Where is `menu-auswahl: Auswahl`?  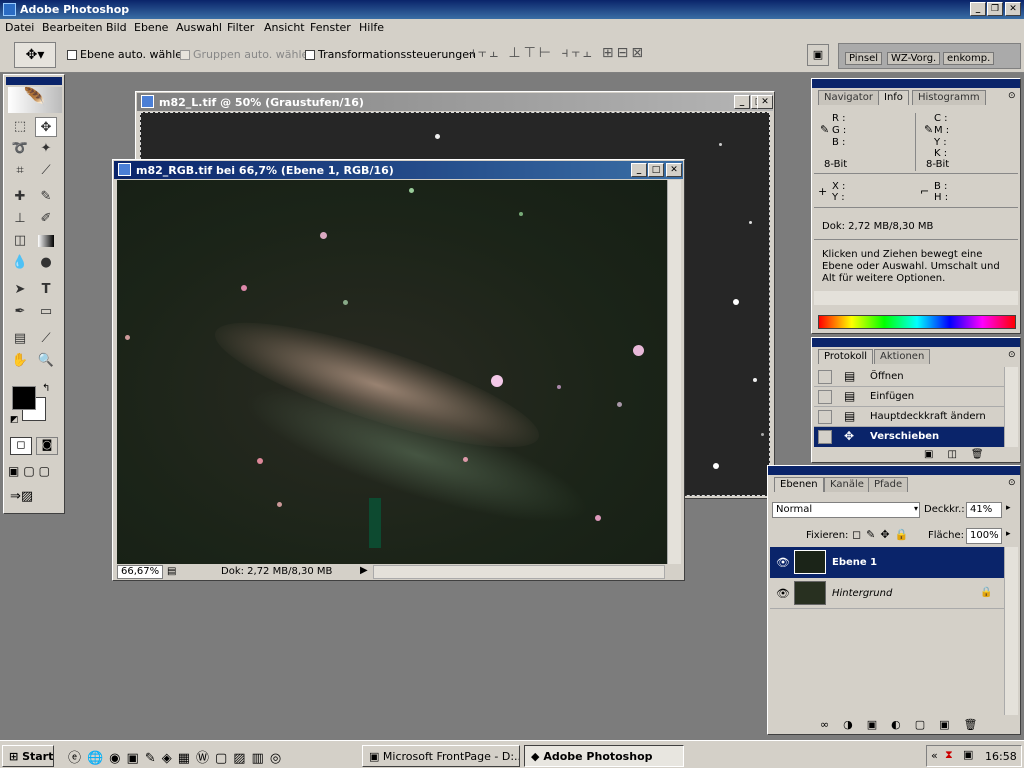
menu-auswahl: Auswahl is located at coordinates (199, 27).